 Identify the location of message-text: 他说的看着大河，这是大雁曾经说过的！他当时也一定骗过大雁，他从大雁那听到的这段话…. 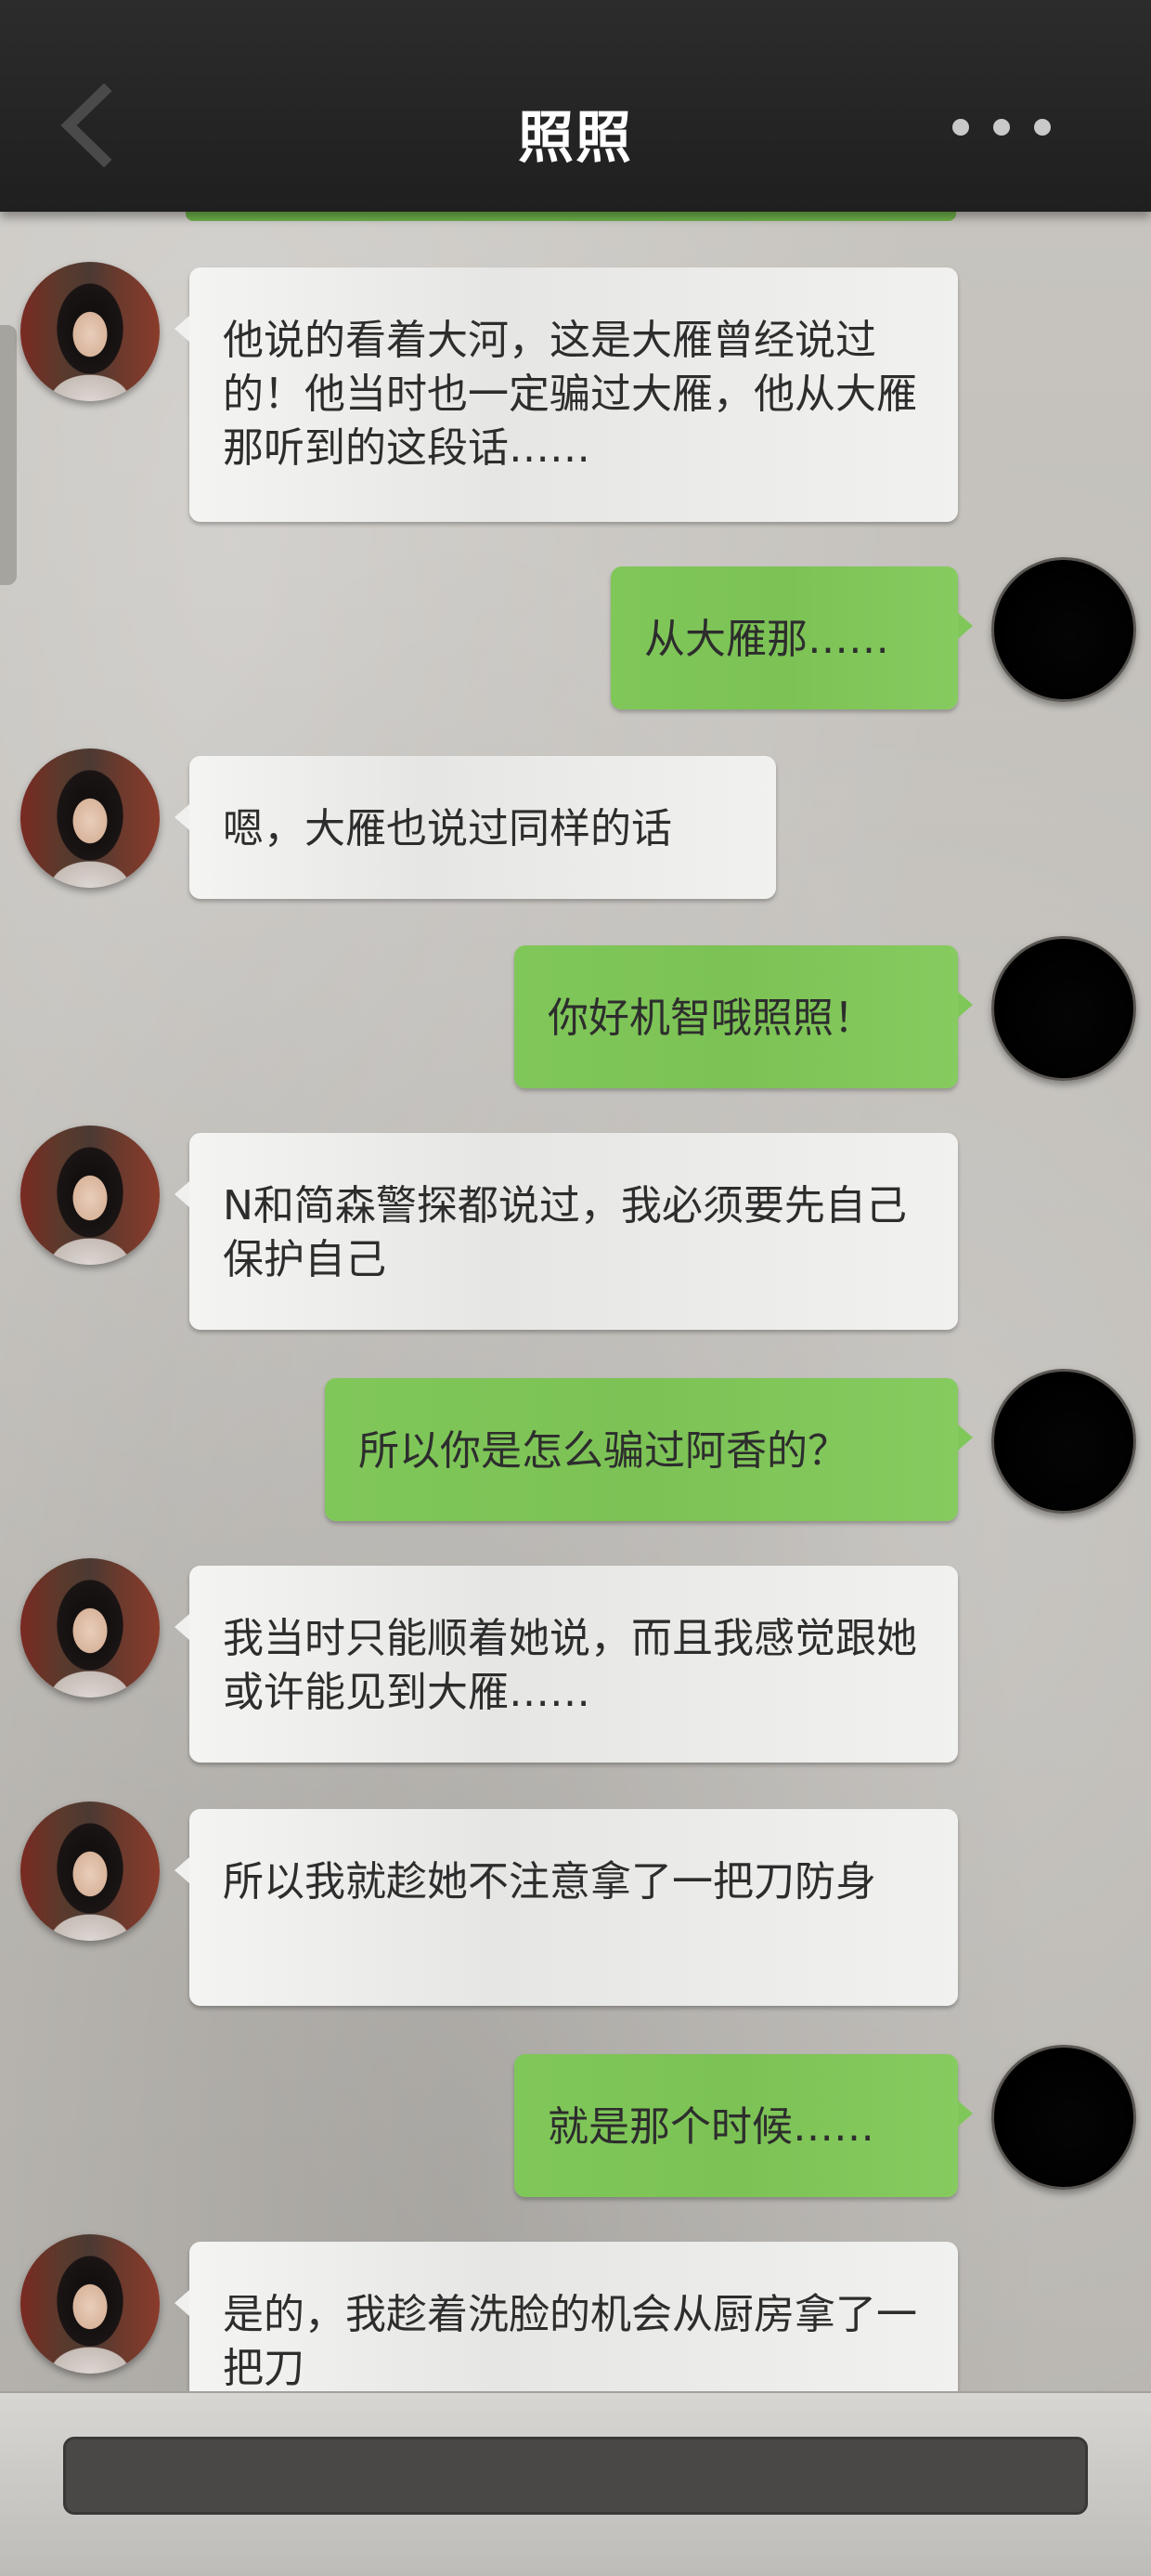
(570, 394).